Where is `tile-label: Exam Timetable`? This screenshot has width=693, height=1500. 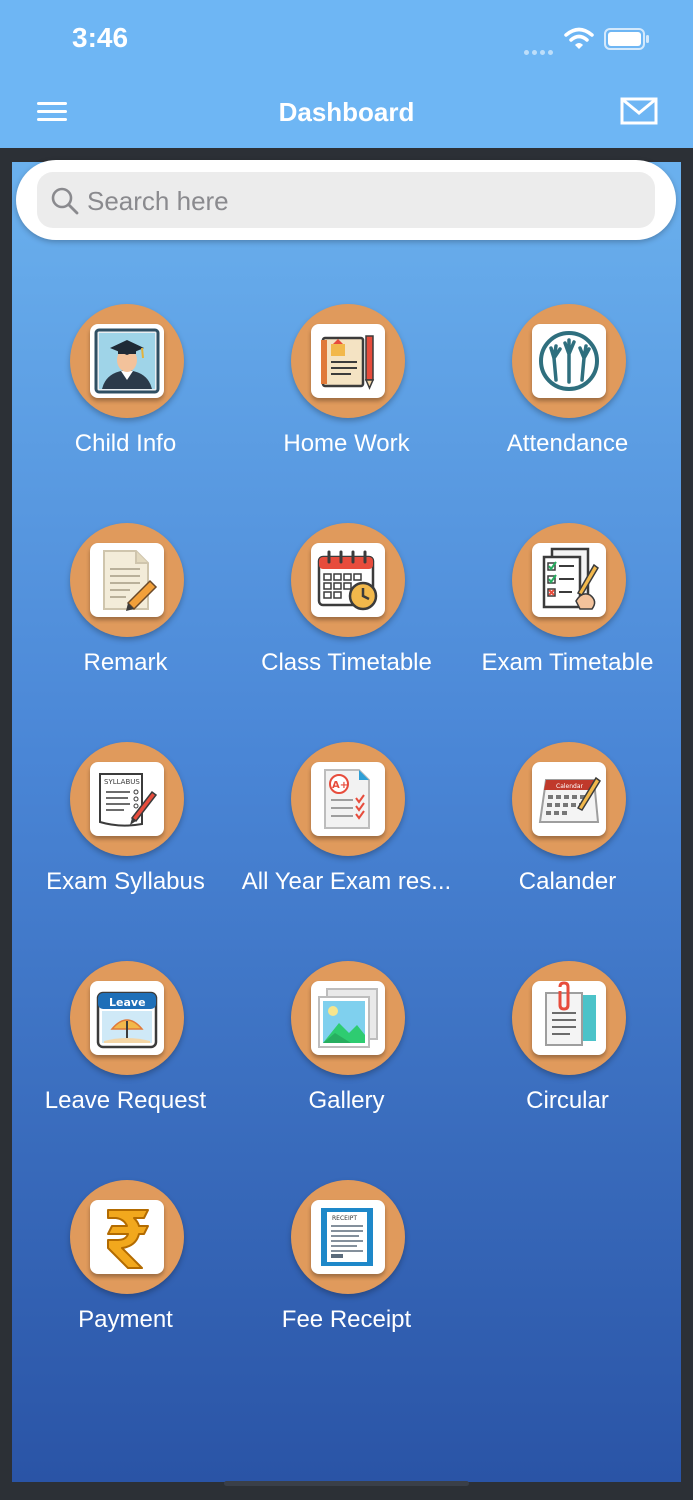
tile-label: Exam Timetable is located at coordinates (567, 662).